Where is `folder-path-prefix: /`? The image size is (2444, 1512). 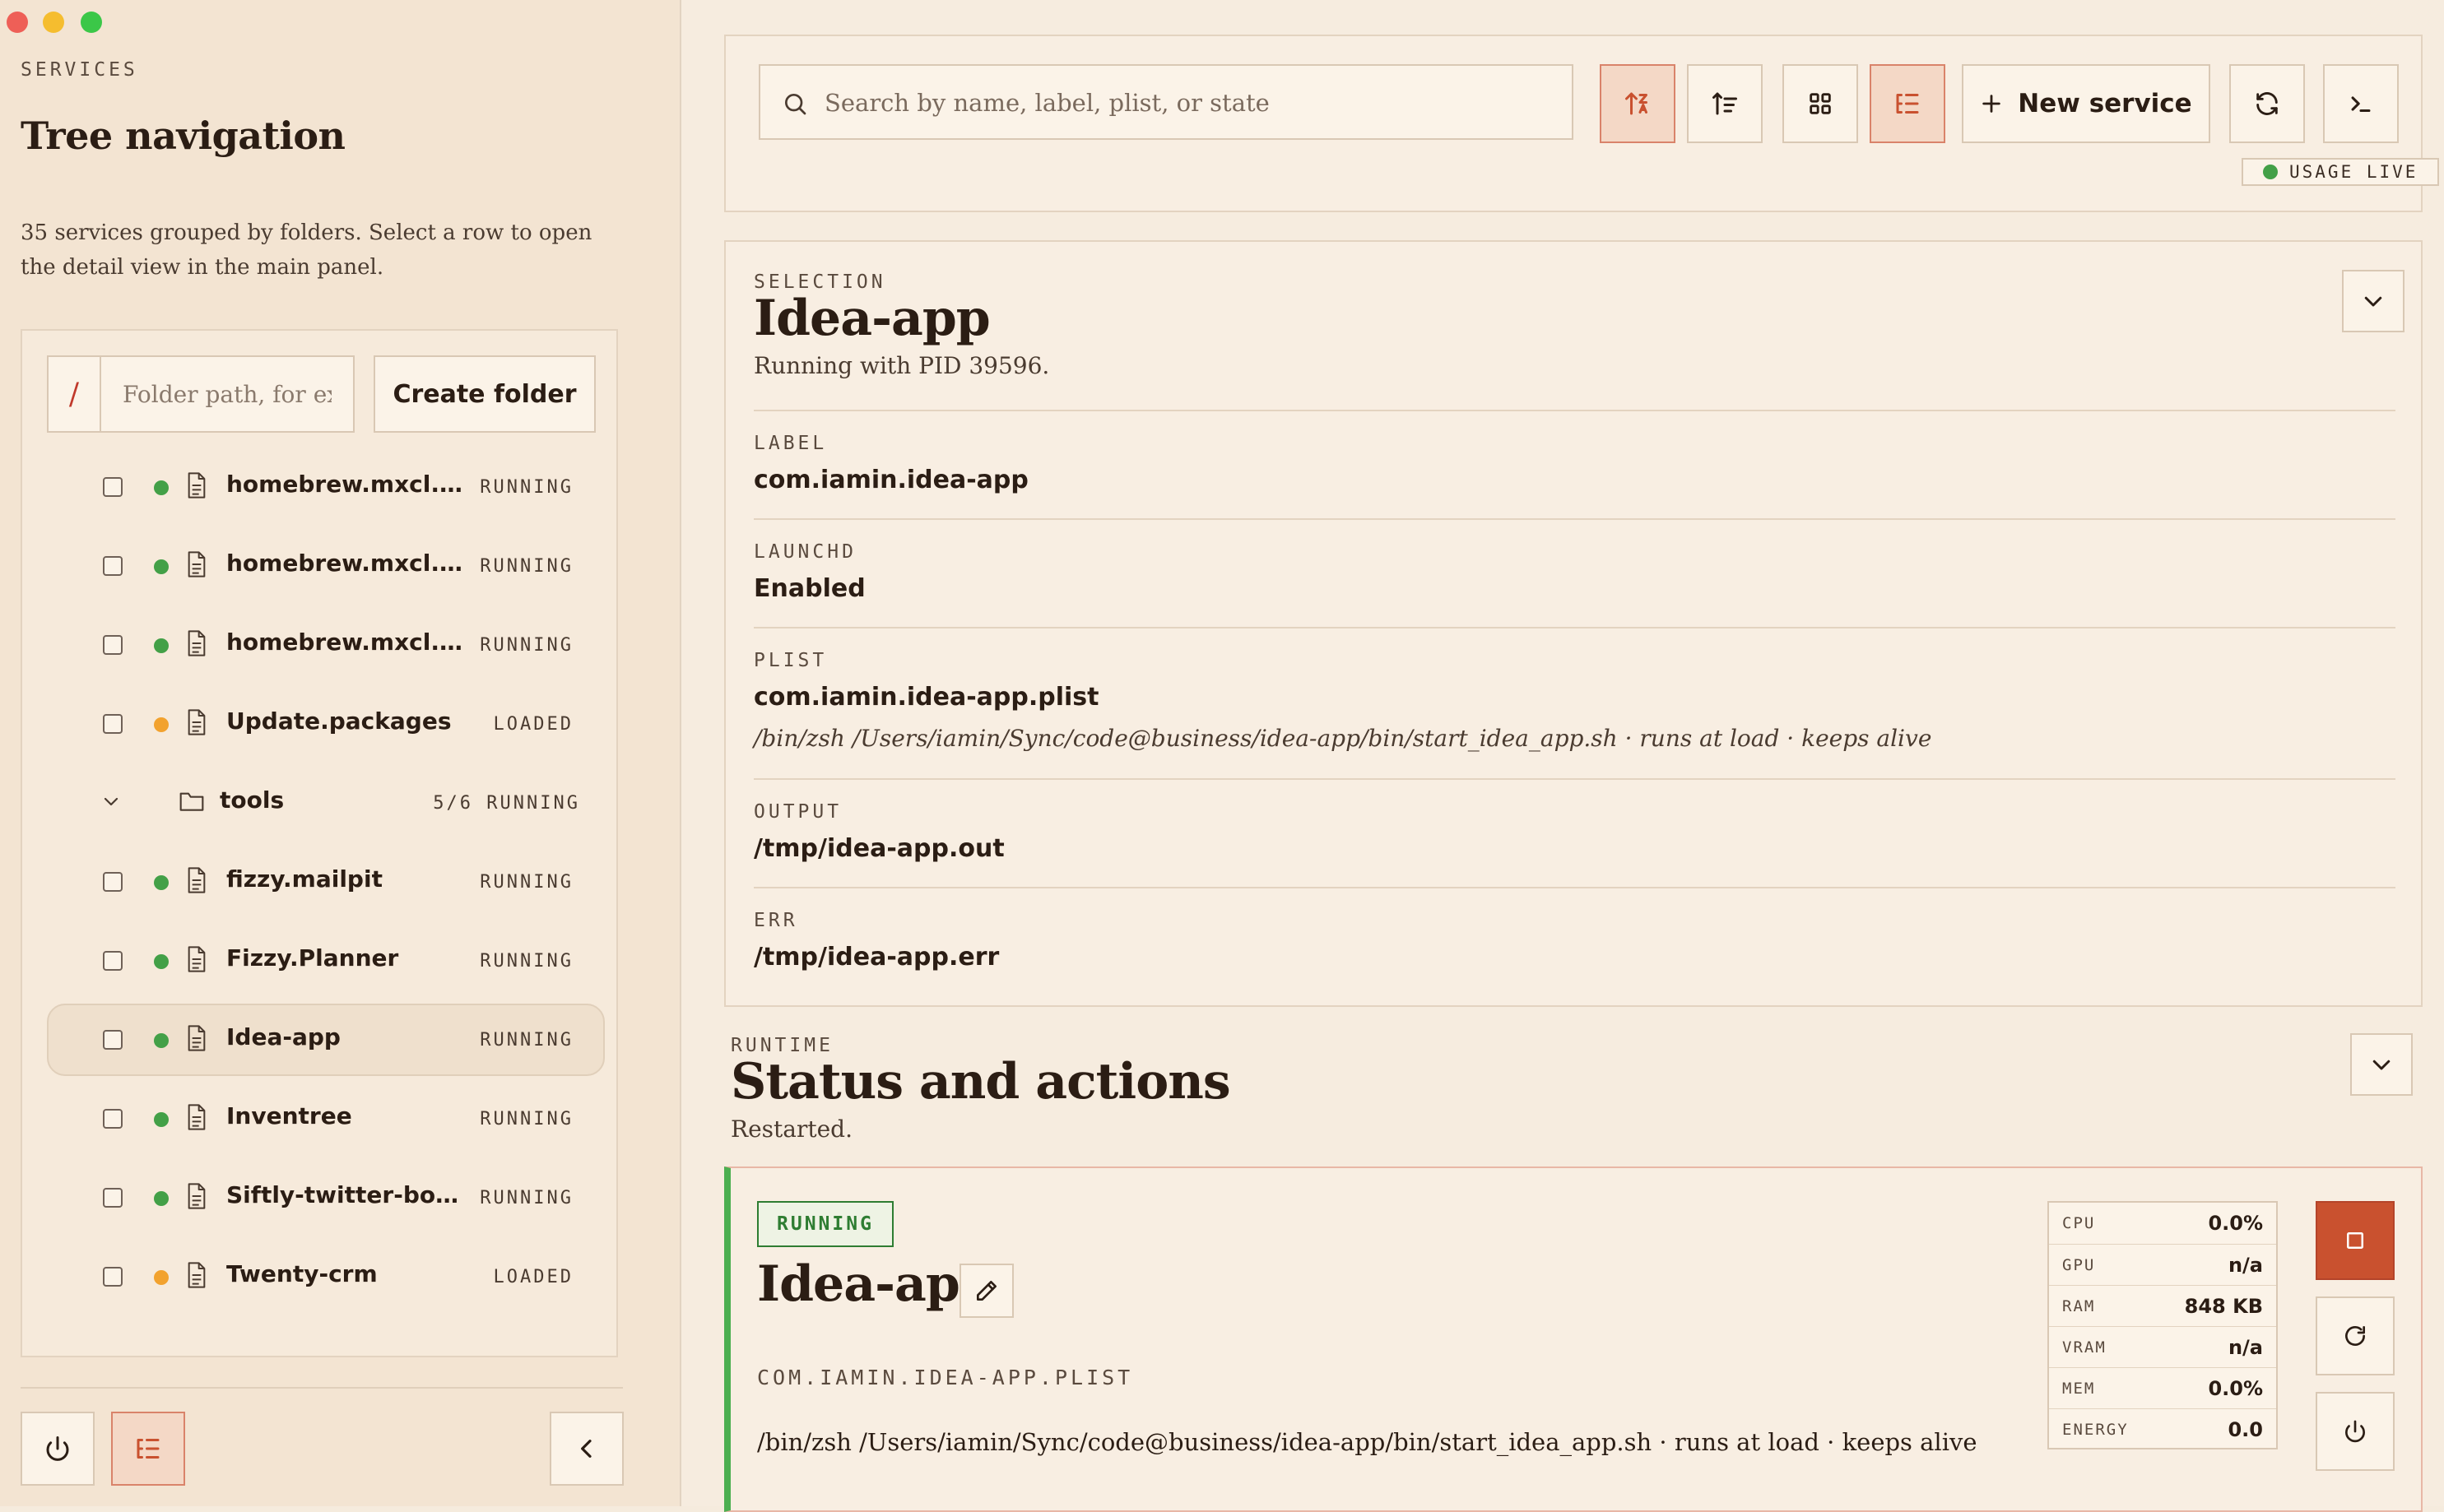 folder-path-prefix: / is located at coordinates (73, 394).